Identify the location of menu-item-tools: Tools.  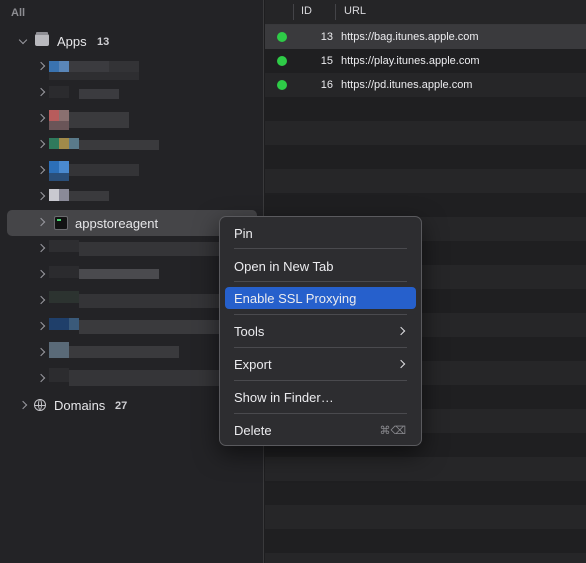
(320, 331).